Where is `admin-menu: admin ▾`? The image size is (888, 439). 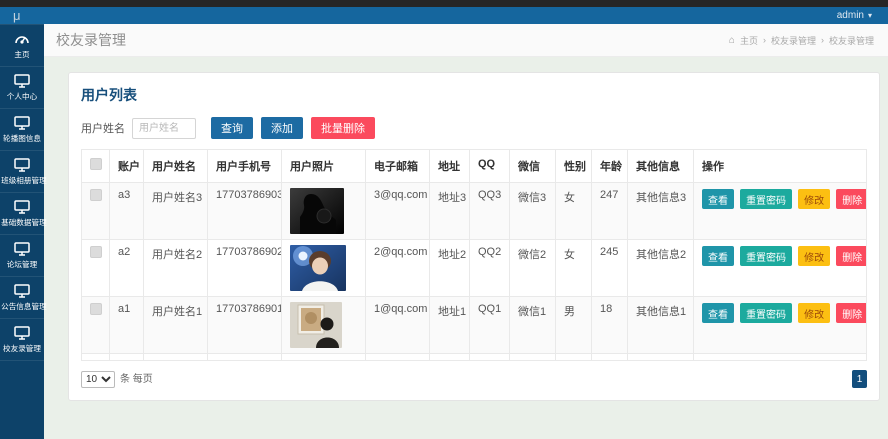 admin-menu: admin ▾ is located at coordinates (862, 15).